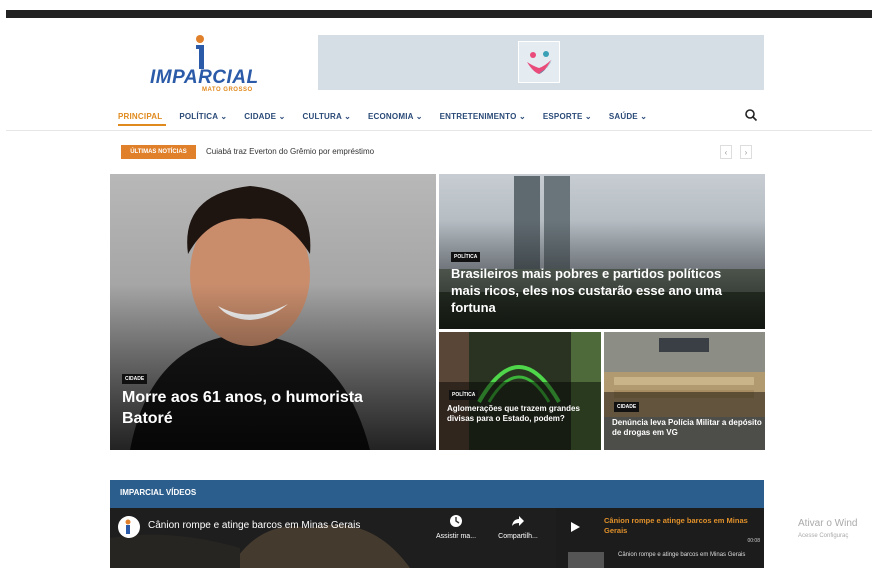 This screenshot has width=872, height=568. Describe the element at coordinates (746, 152) in the screenshot. I see `ticker-next-button: ›` at that location.